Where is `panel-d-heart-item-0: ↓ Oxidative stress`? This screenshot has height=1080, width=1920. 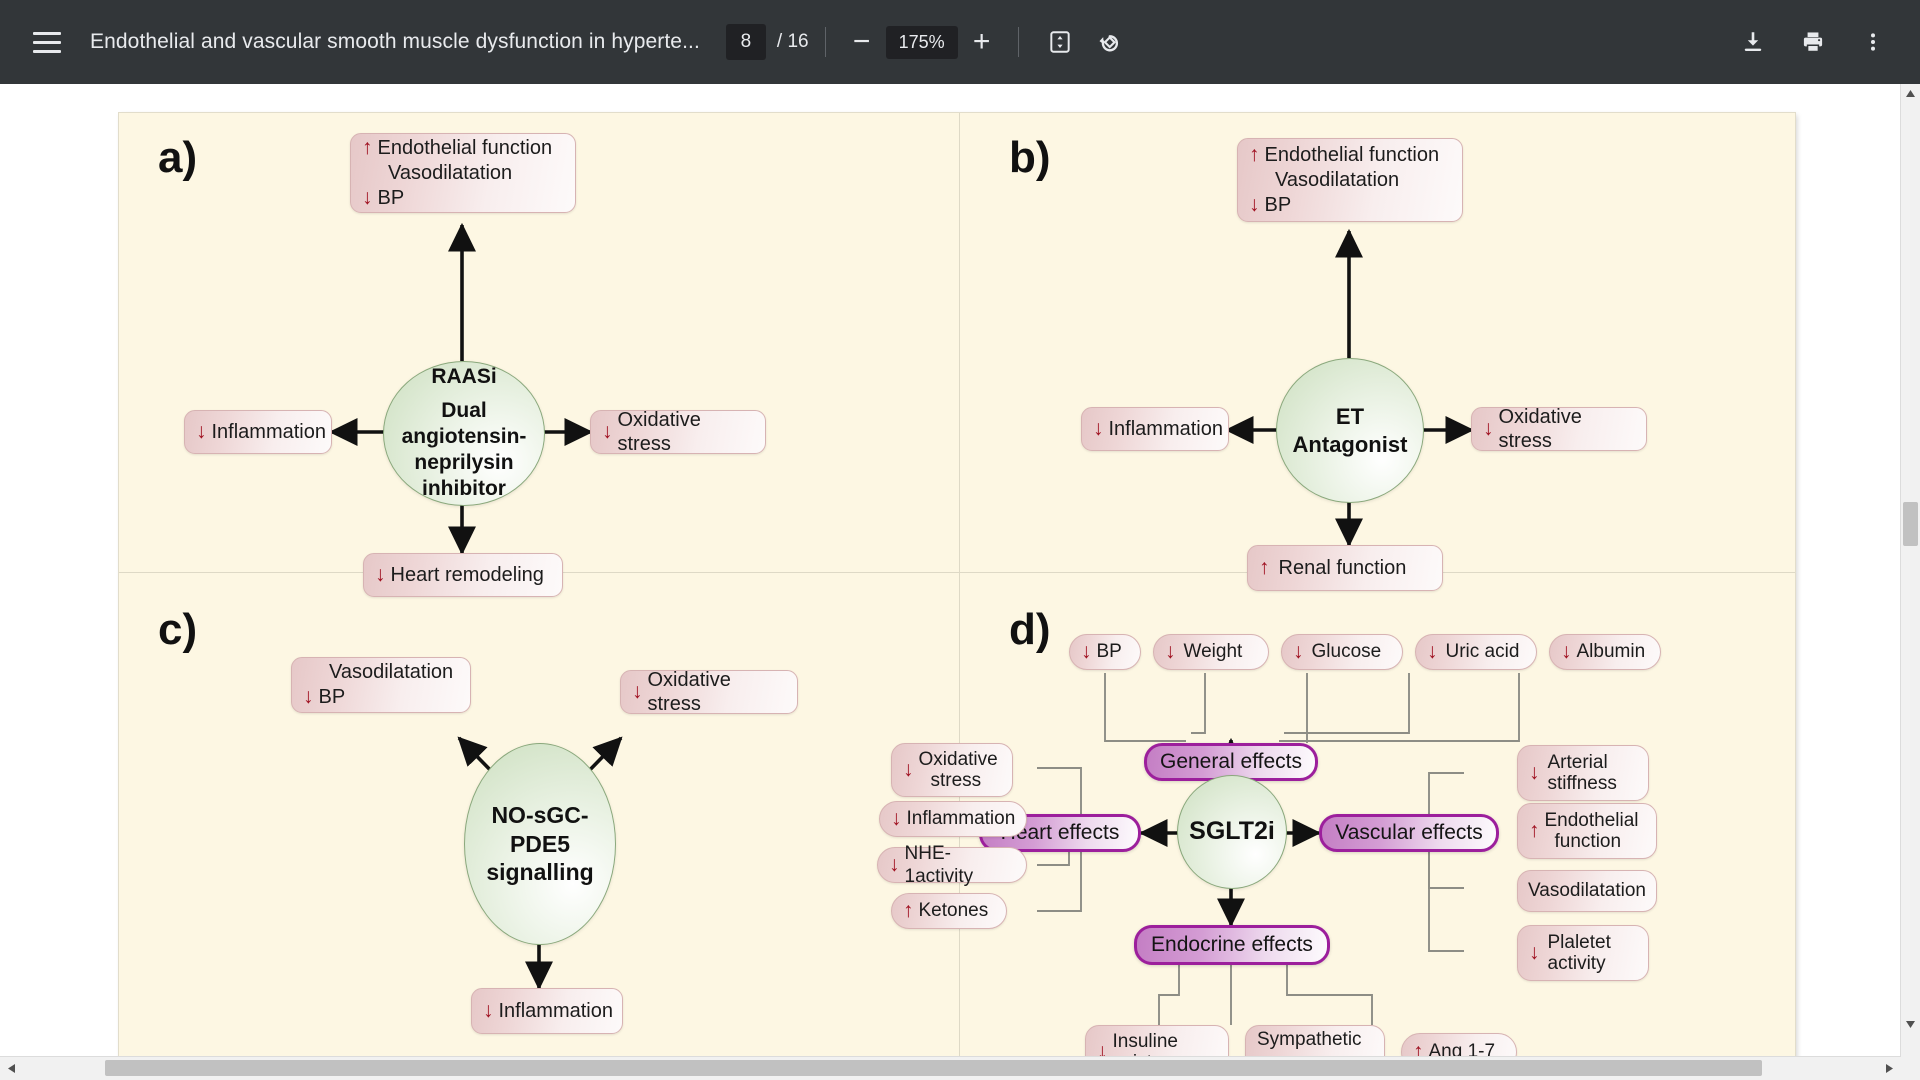
panel-d-heart-item-0: ↓ Oxidative stress is located at coordinates (952, 770).